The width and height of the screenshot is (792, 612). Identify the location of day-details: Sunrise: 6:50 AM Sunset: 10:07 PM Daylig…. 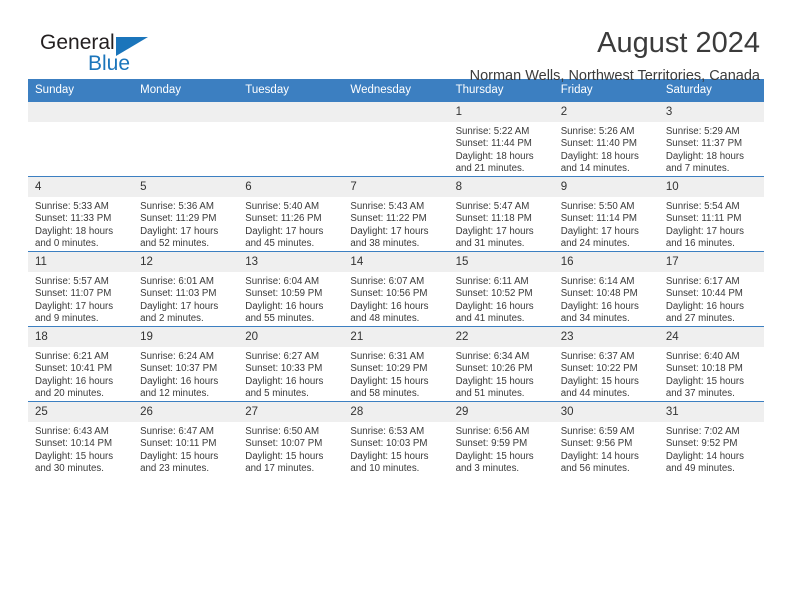
(290, 449).